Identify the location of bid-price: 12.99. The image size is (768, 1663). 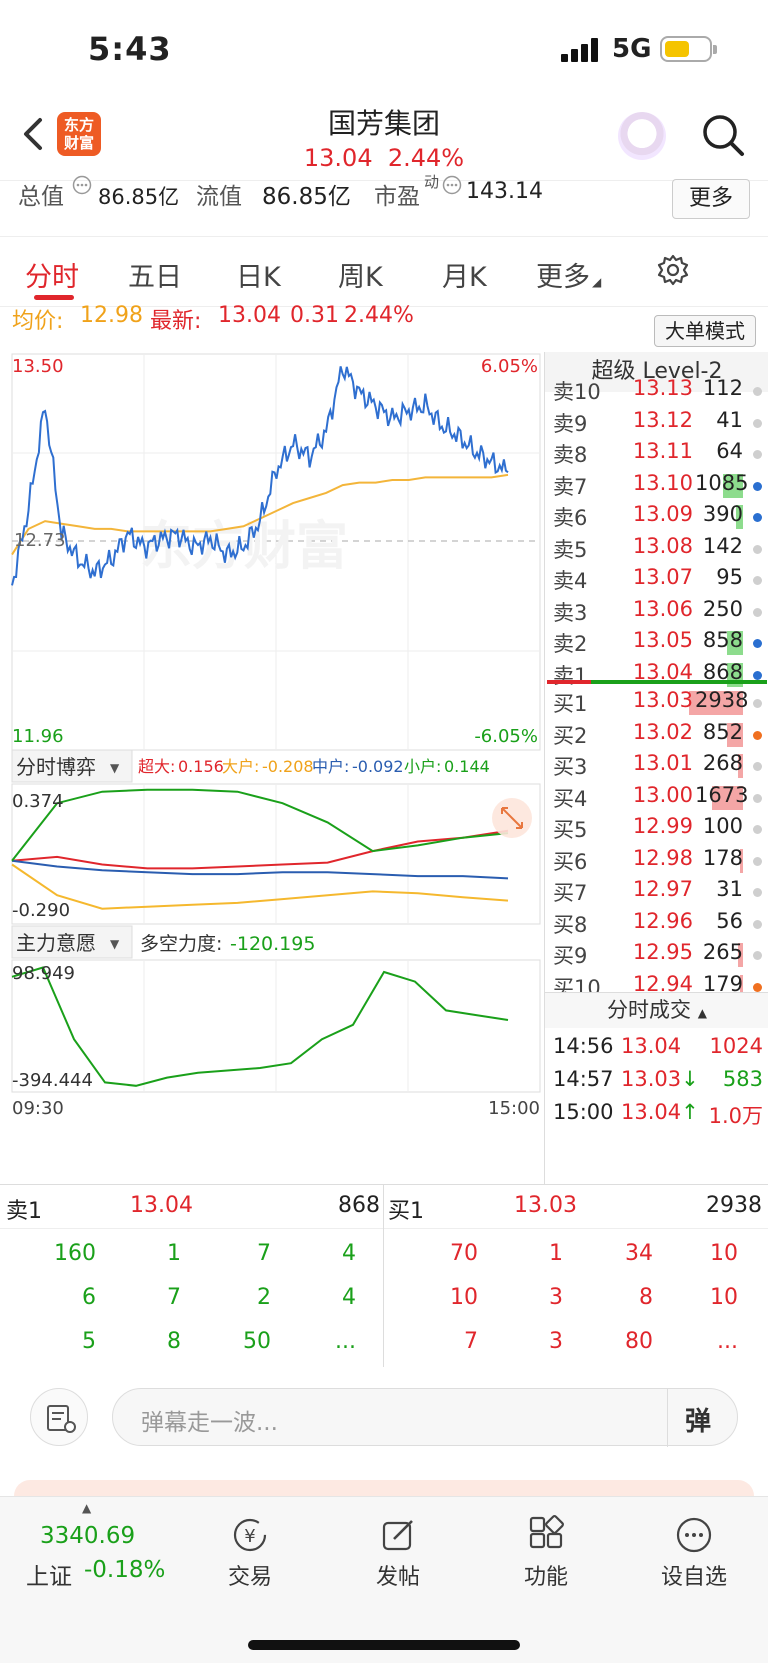
(662, 826).